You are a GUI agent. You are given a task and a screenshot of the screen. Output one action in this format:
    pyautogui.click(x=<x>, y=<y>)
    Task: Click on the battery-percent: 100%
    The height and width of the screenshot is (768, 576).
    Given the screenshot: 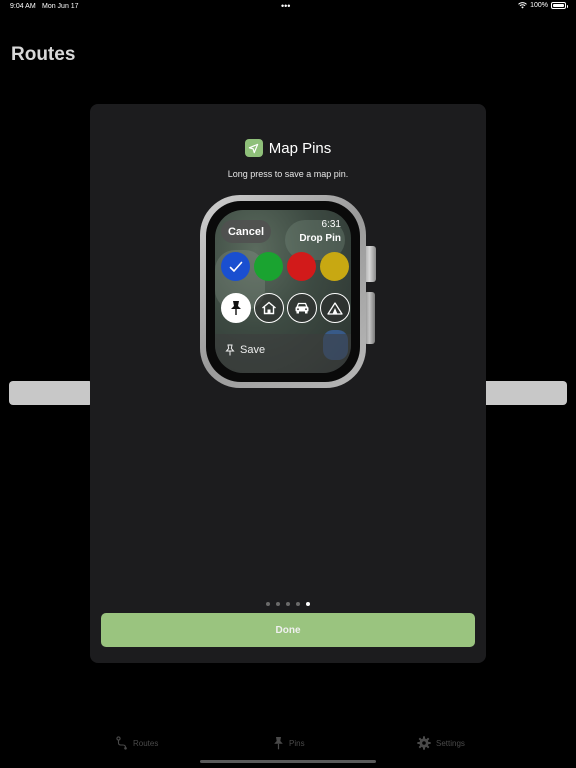 What is the action you would take?
    pyautogui.click(x=539, y=5)
    